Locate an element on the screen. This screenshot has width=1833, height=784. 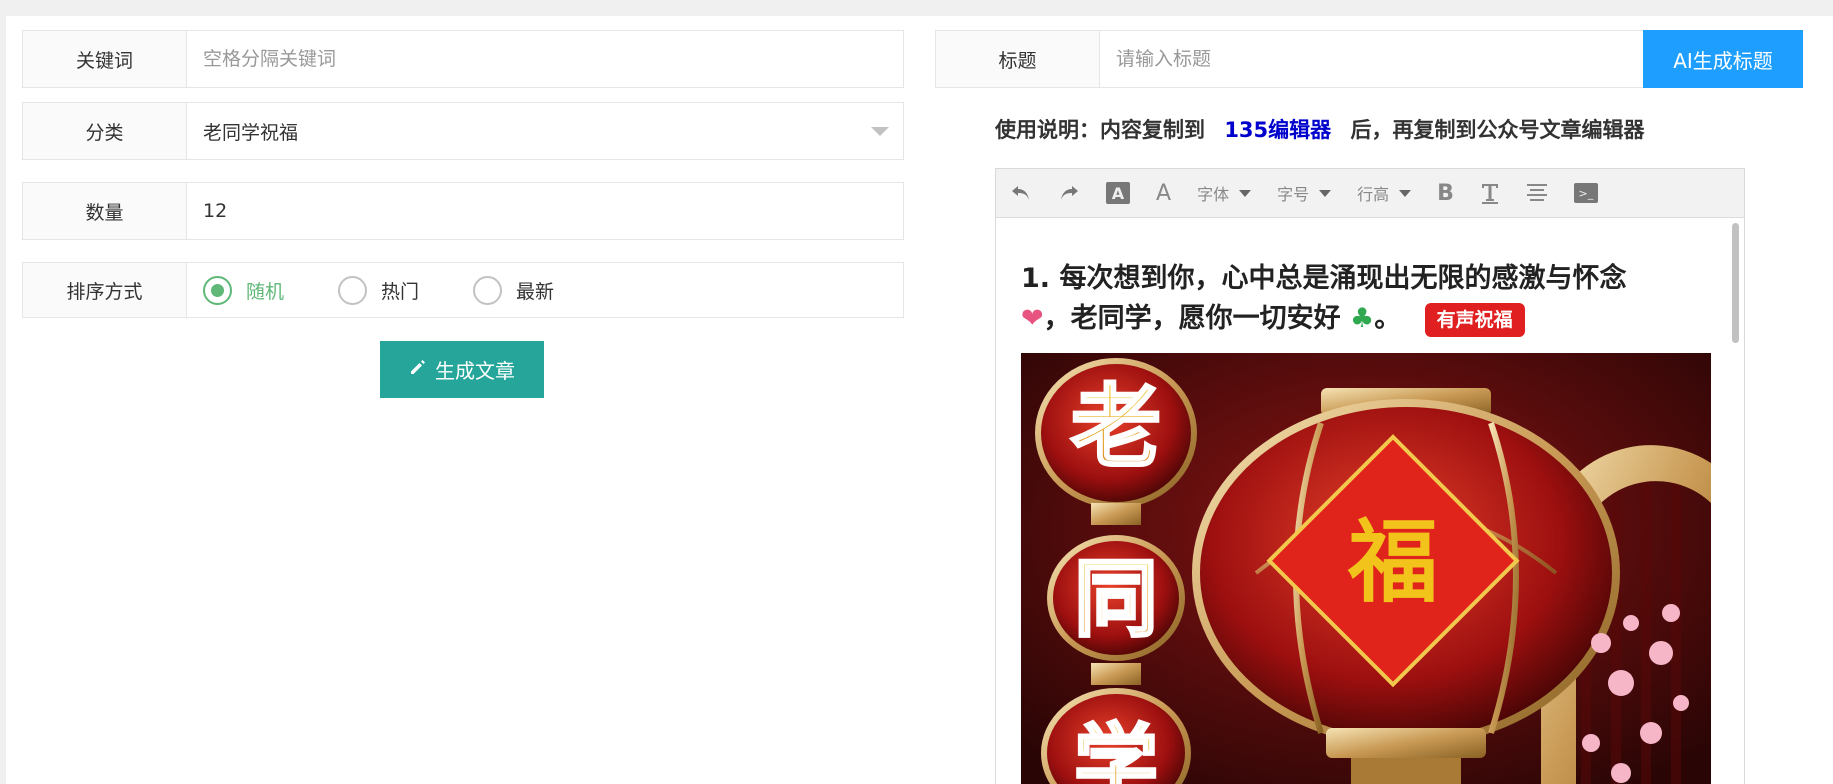
bold-icon: B is located at coordinates (1445, 193).